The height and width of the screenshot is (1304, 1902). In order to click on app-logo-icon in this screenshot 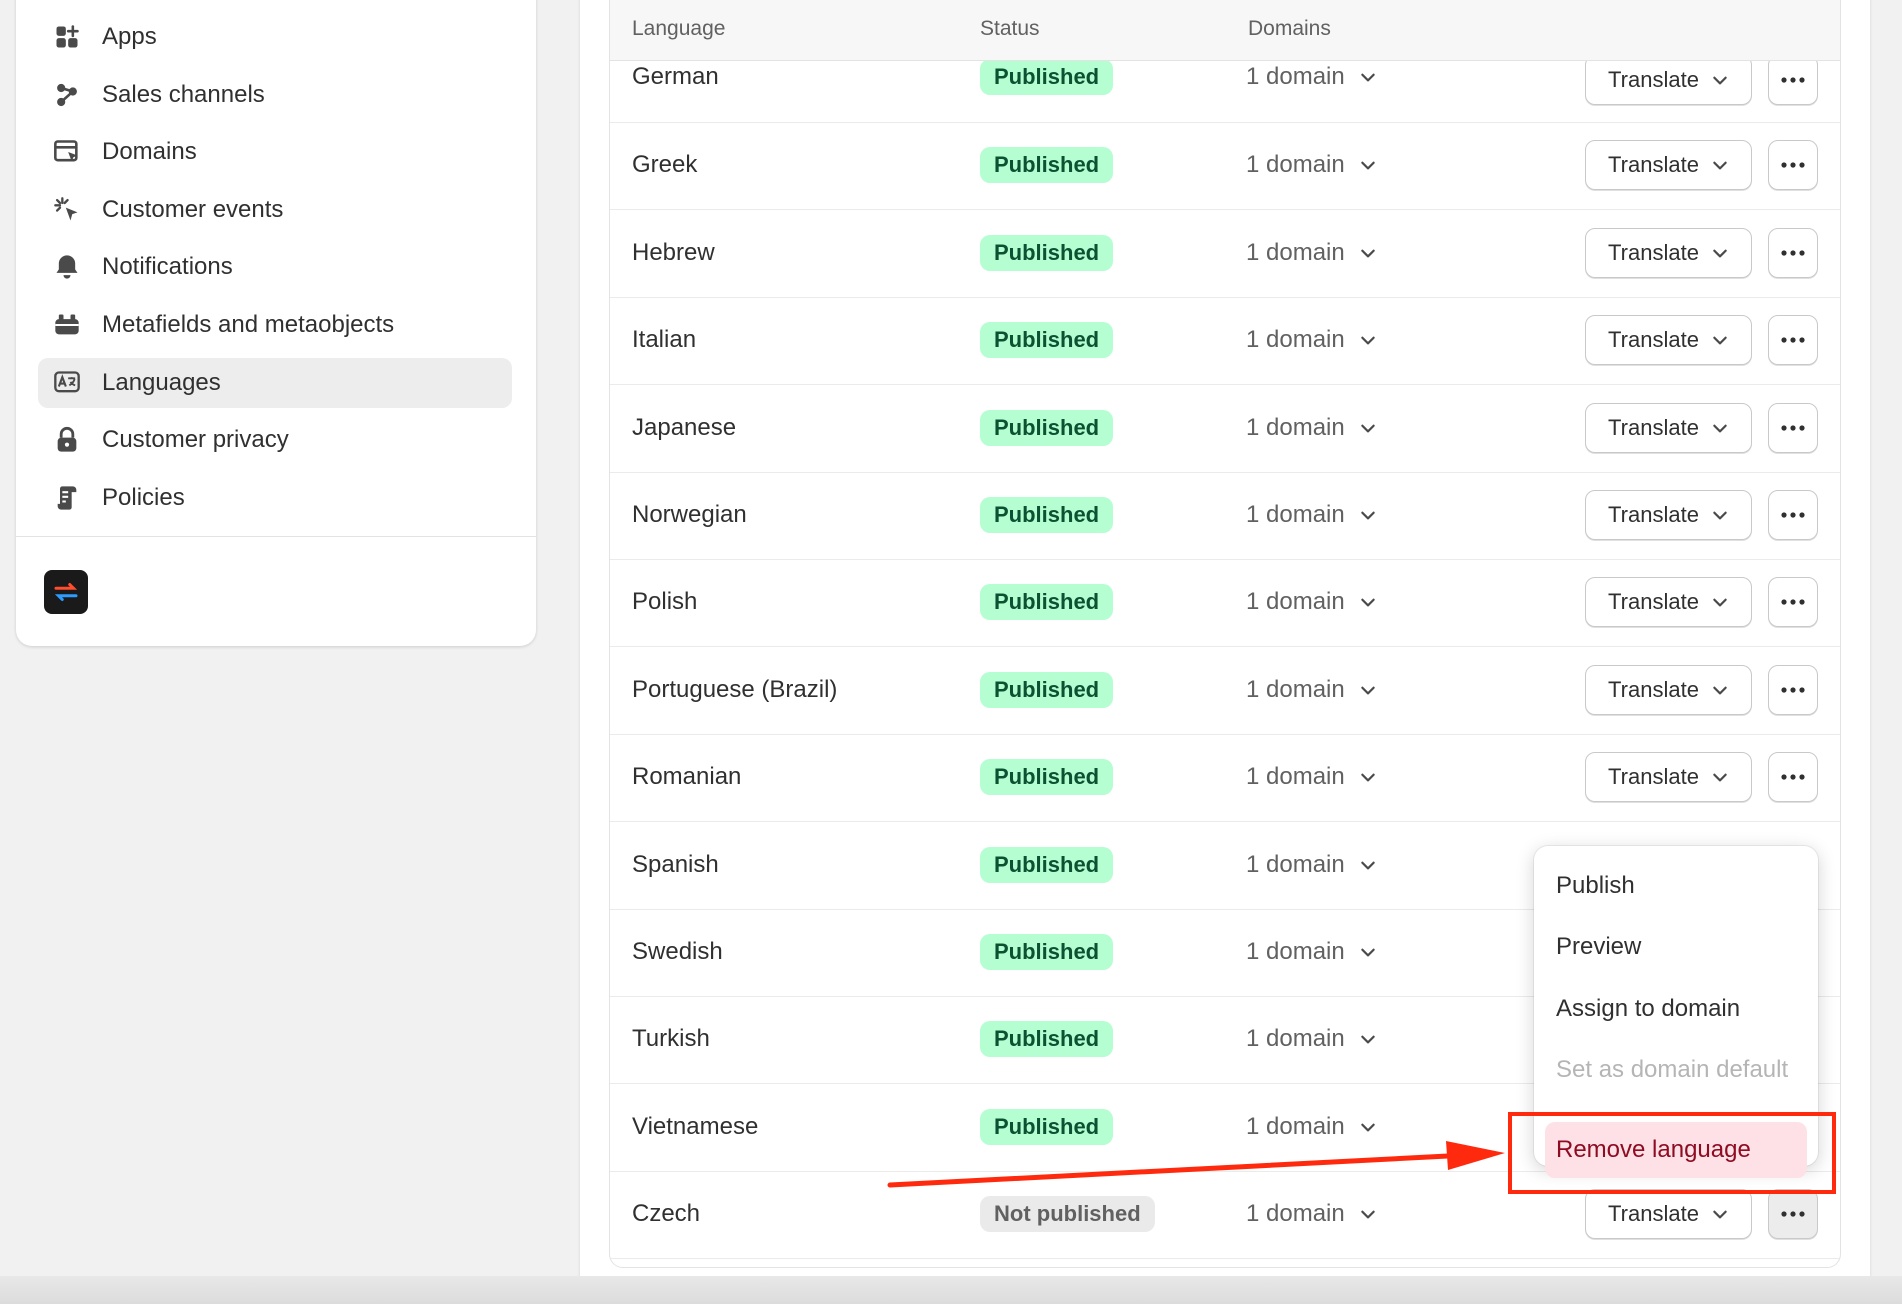, I will do `click(66, 592)`.